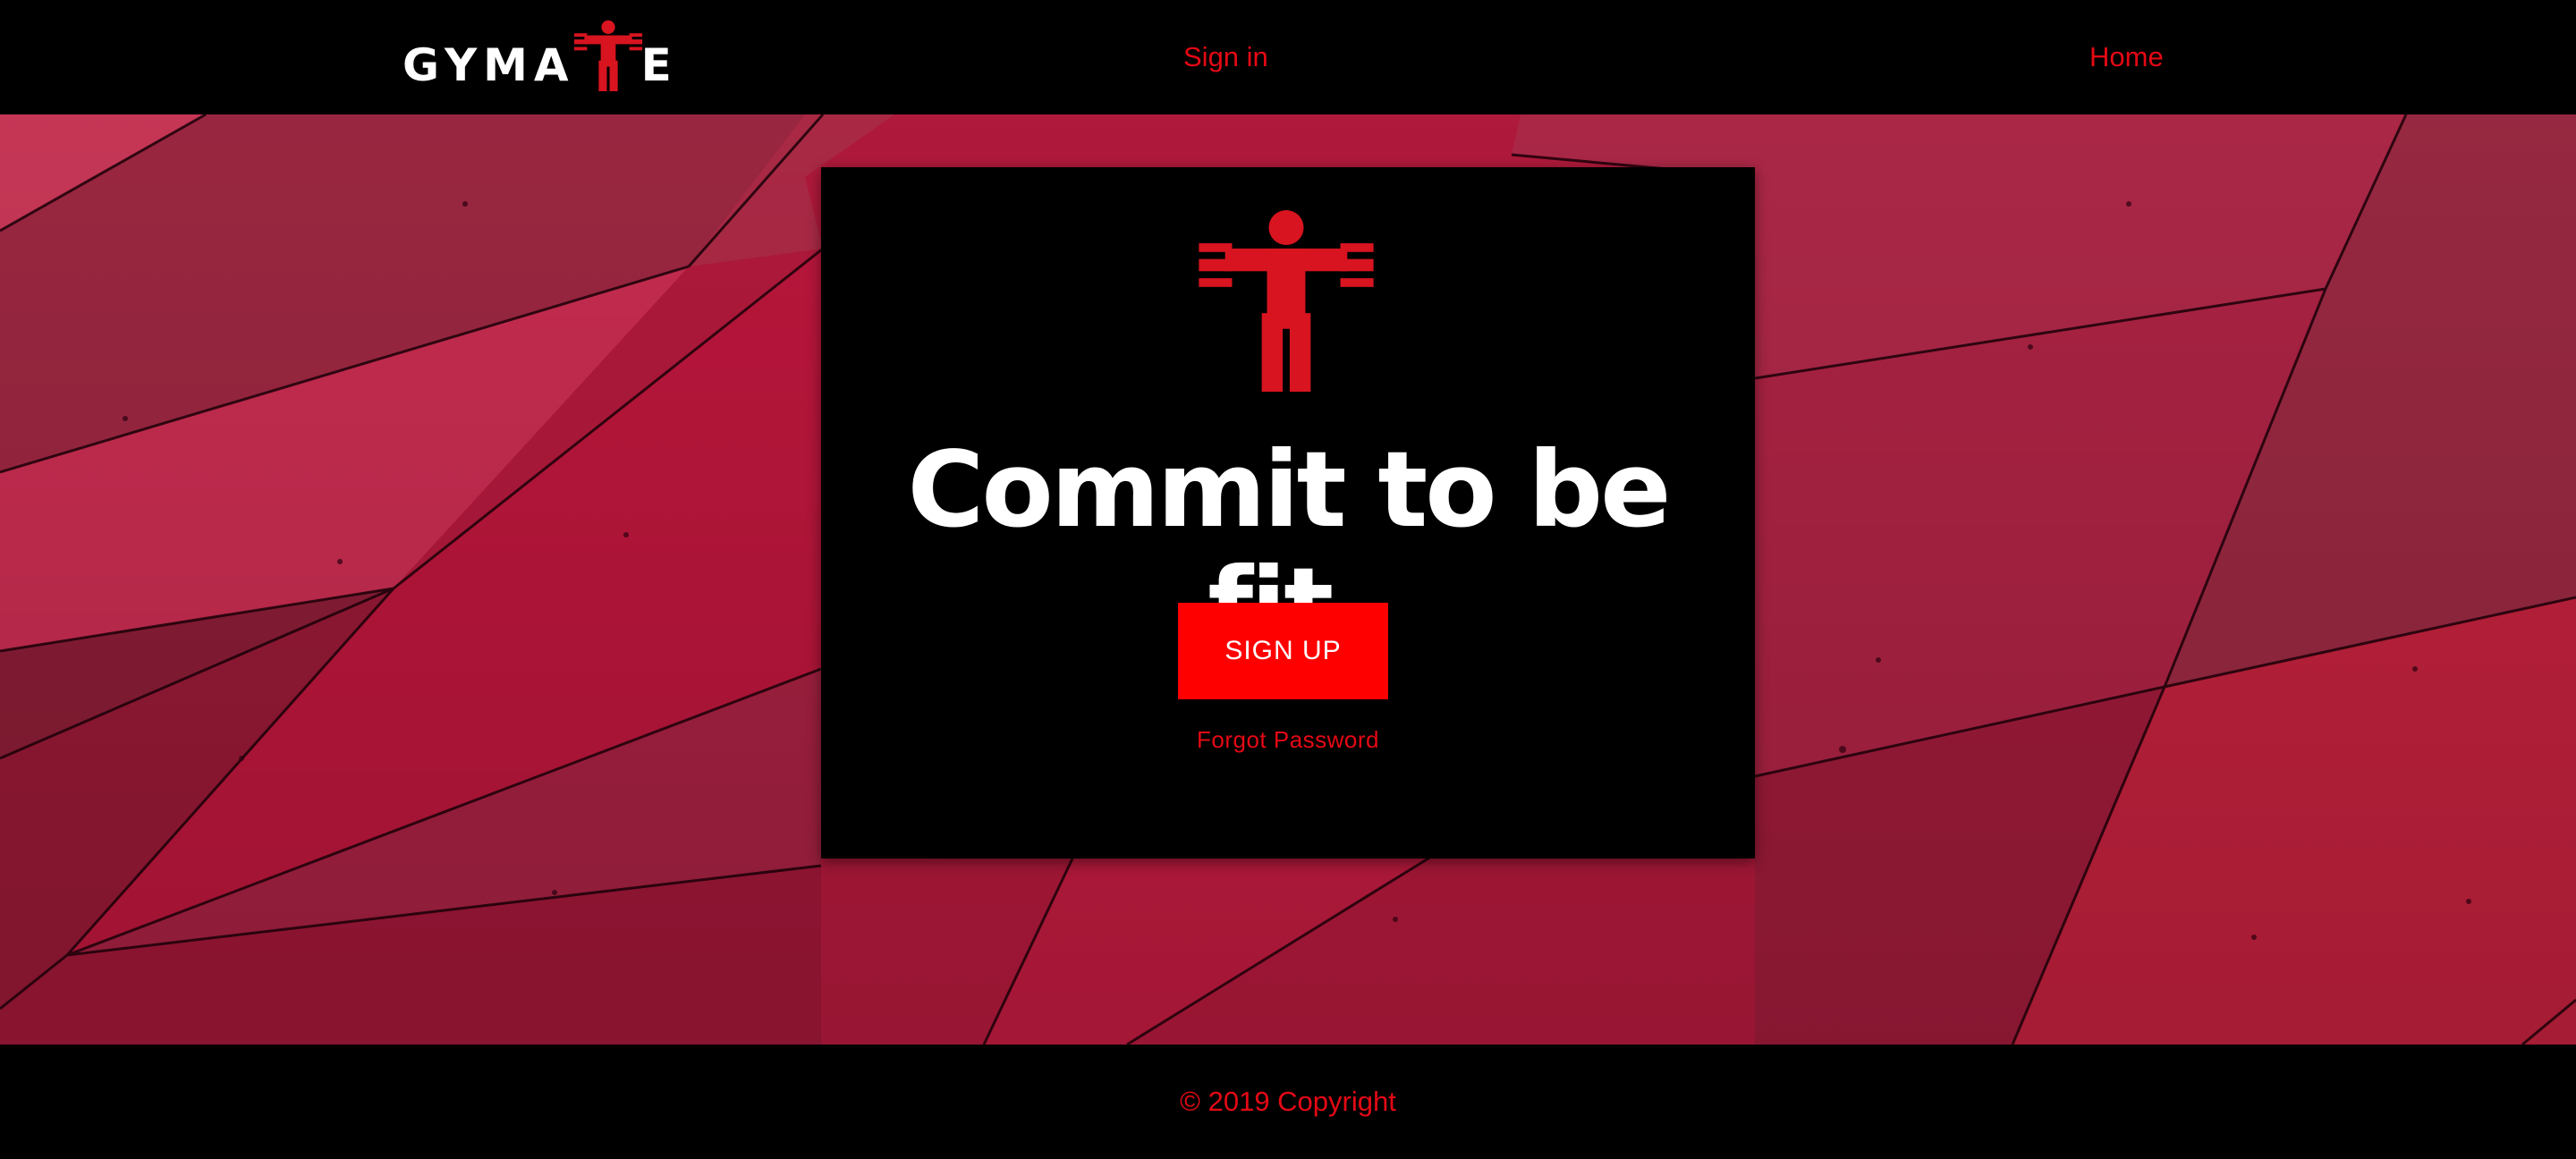 The width and height of the screenshot is (2576, 1159). What do you see at coordinates (2126, 57) in the screenshot?
I see `nav-home-link: Home` at bounding box center [2126, 57].